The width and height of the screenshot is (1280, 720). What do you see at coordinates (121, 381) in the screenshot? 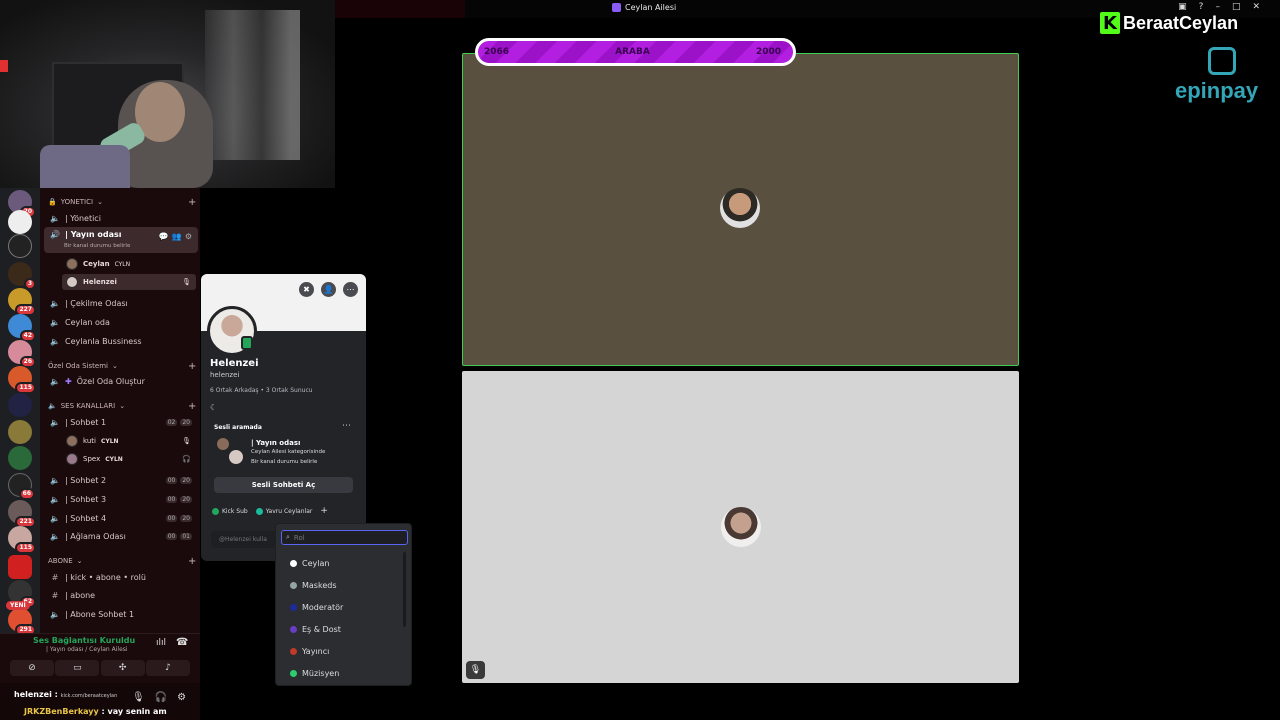
I see `channel-ozel-oda: 🔈 ✚ Özel Oda Oluştur` at bounding box center [121, 381].